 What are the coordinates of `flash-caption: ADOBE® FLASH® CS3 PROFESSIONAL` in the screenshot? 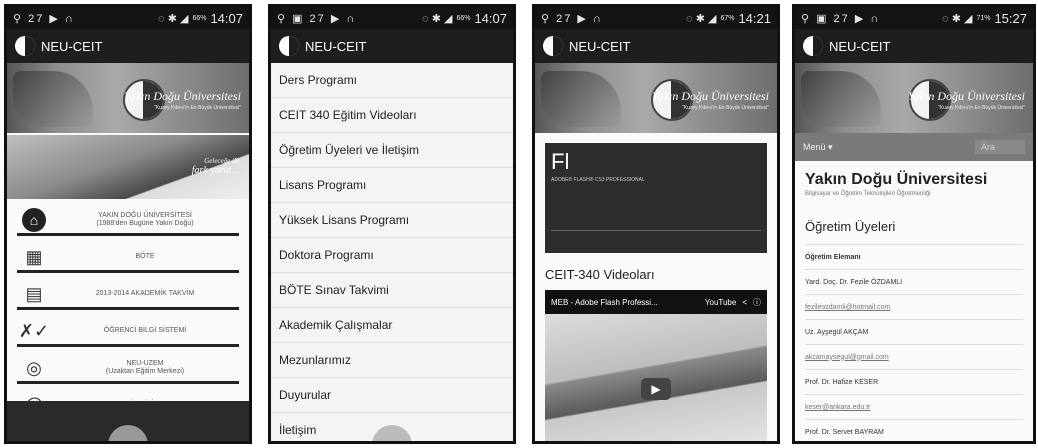 It's located at (598, 180).